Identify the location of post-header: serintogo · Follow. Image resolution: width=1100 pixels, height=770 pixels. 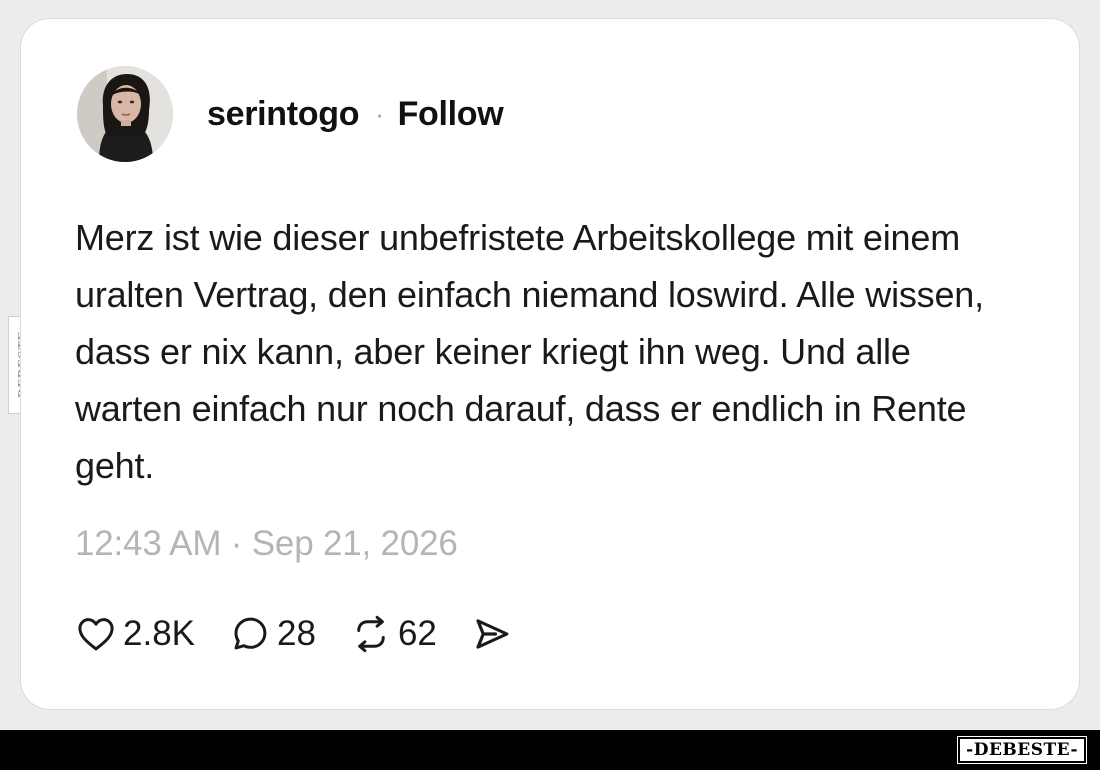
(290, 114).